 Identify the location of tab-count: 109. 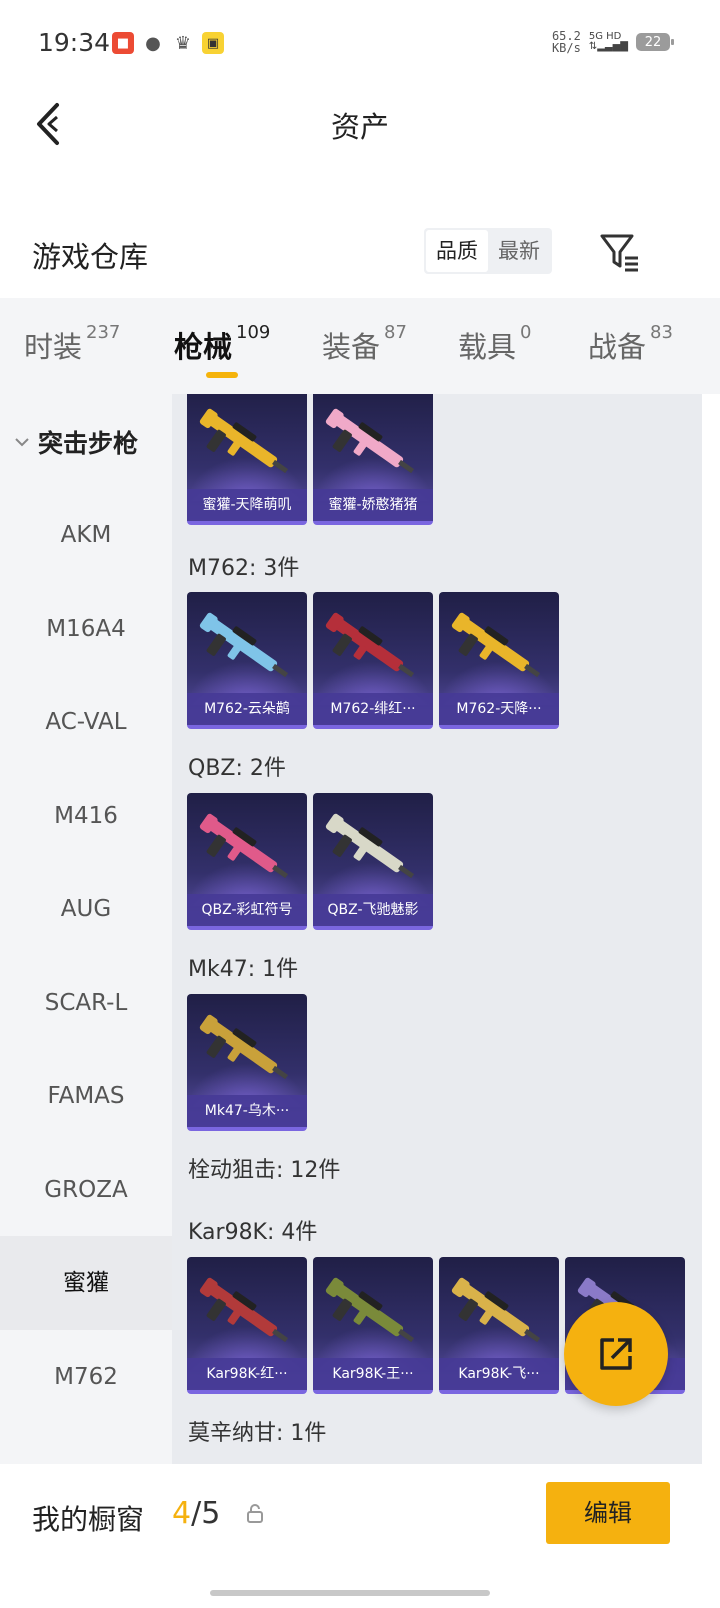
(253, 332).